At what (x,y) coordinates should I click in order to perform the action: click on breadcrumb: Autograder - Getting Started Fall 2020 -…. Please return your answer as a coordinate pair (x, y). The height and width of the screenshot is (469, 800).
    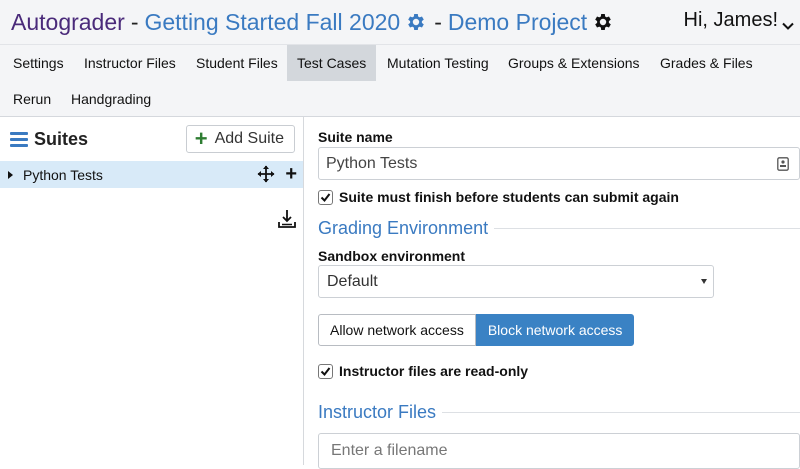
    Looking at the image, I should click on (313, 22).